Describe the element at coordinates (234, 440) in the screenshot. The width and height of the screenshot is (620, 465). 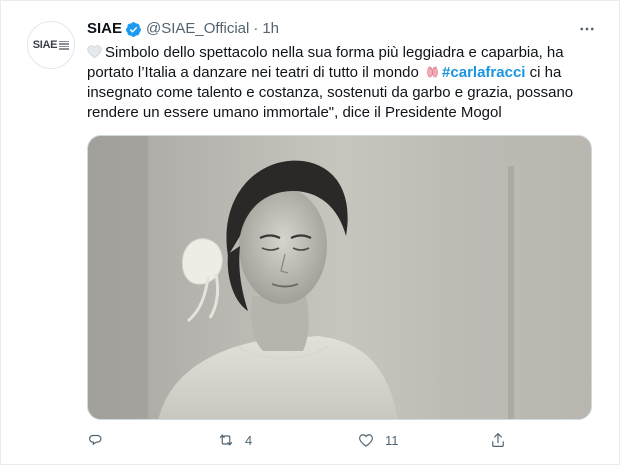
I see `retweet-button: 4` at that location.